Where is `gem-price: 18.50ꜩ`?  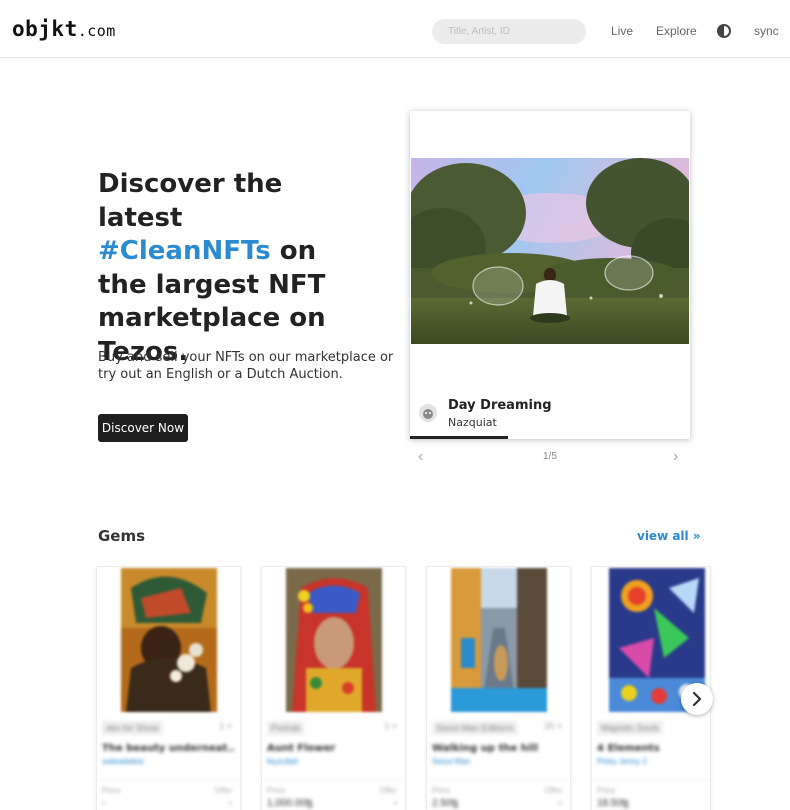
gem-price: 18.50ꜩ is located at coordinates (613, 803).